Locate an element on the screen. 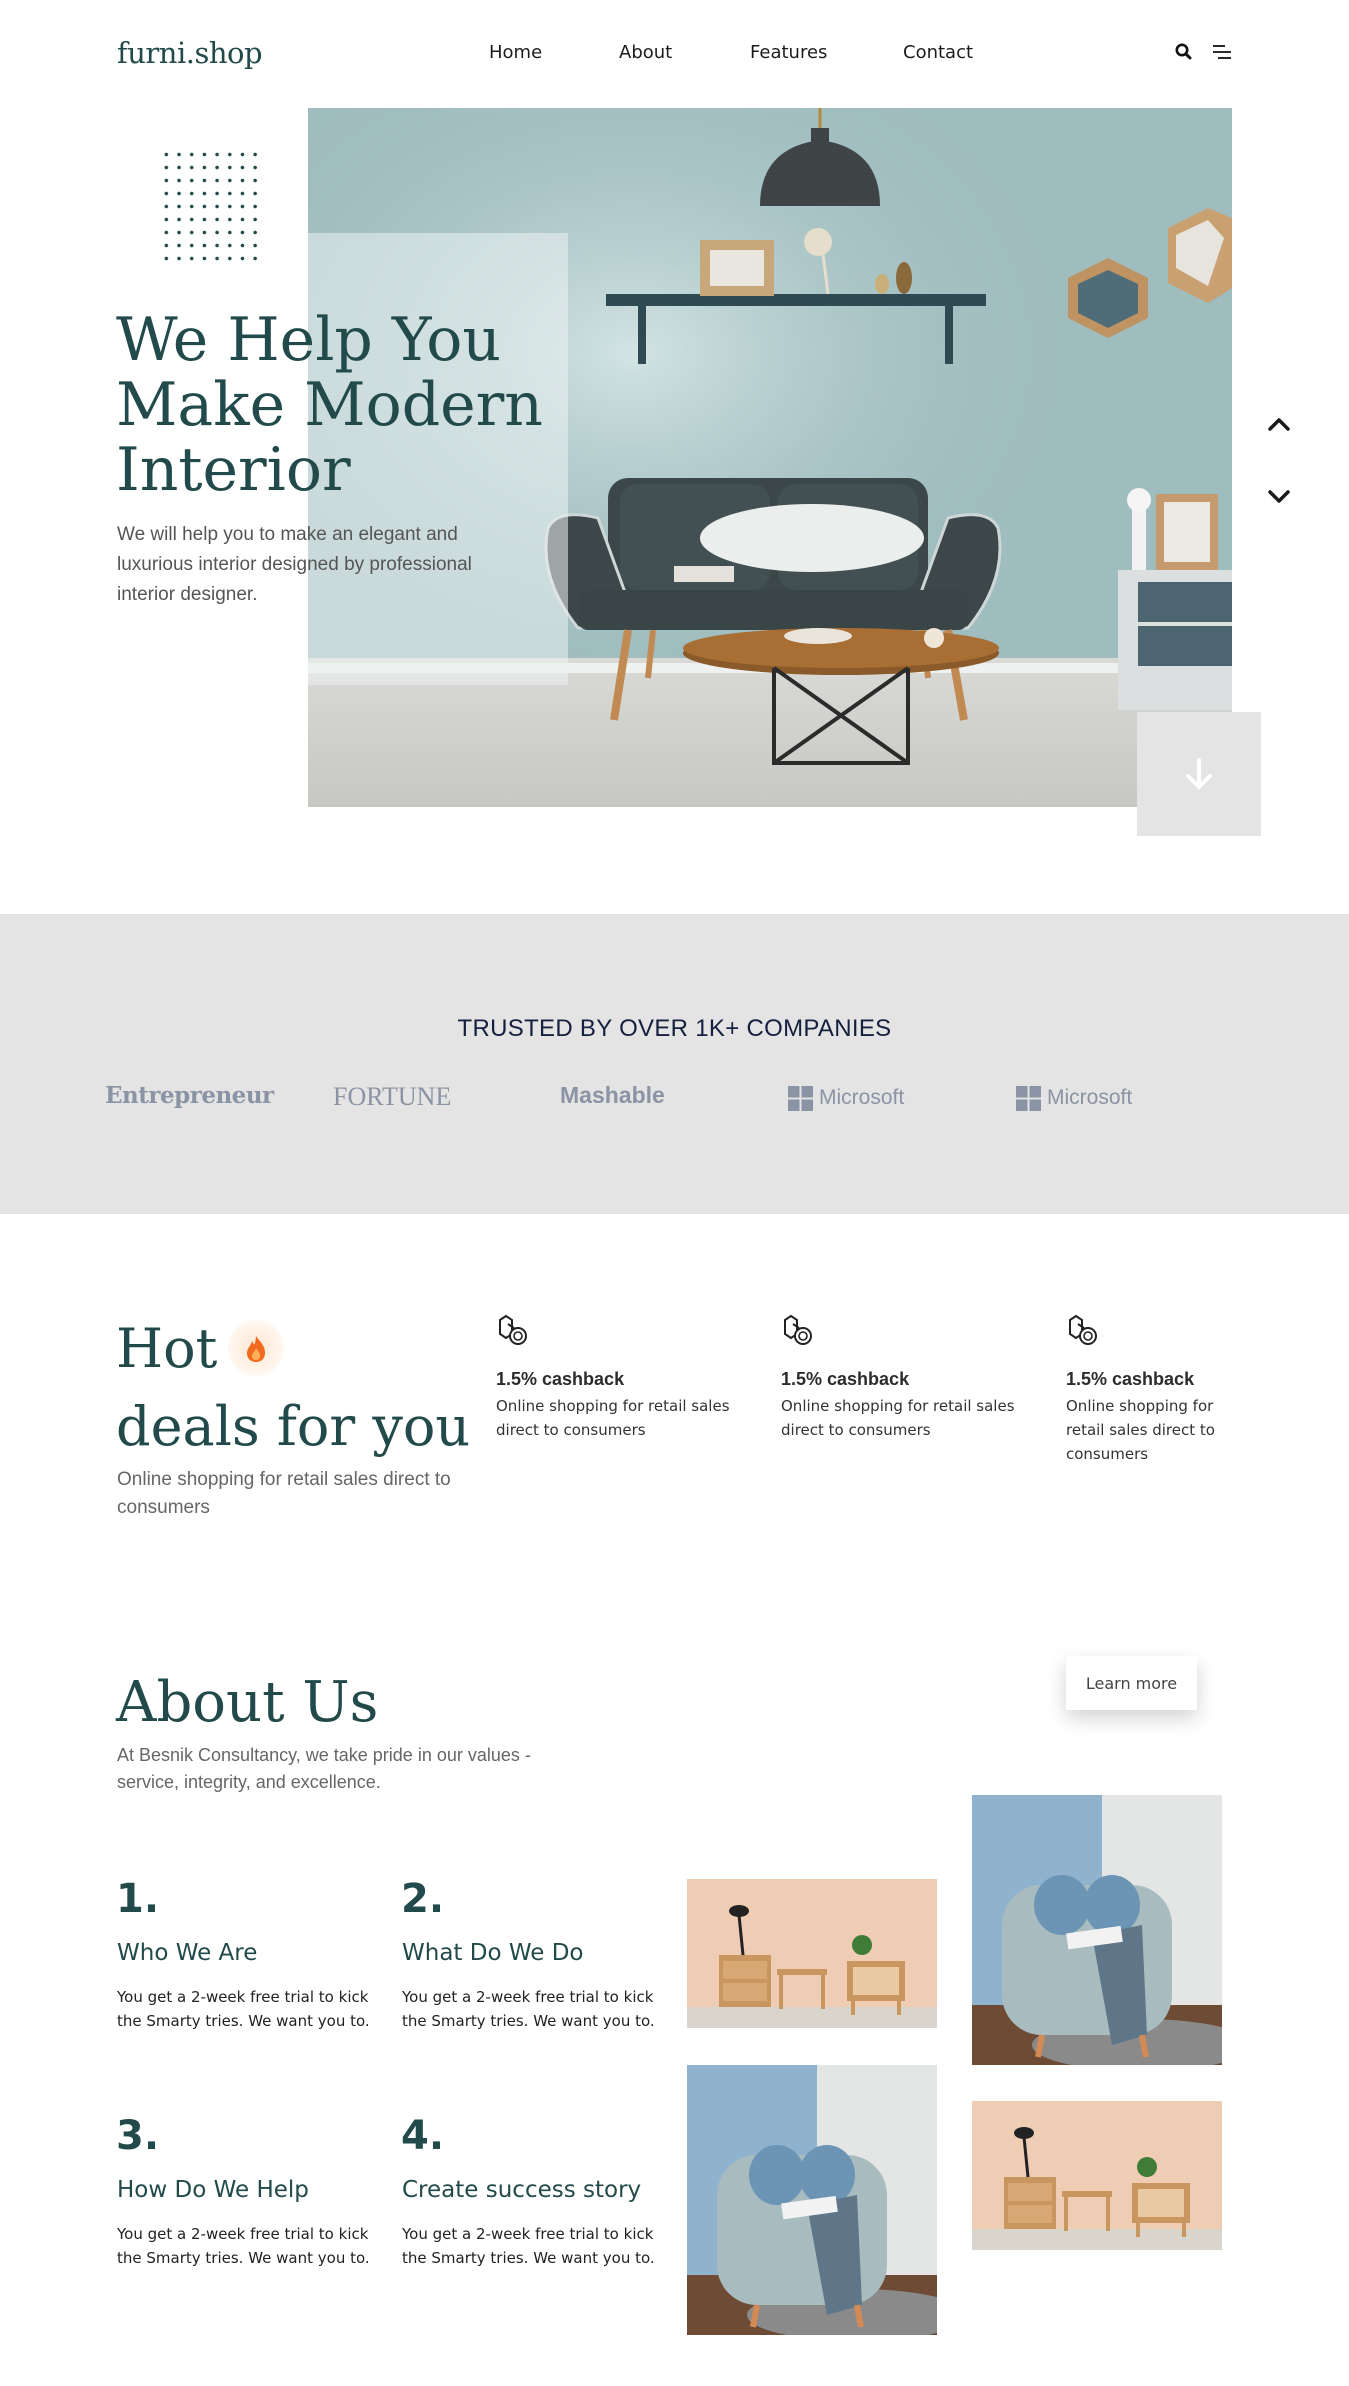 The image size is (1349, 2386). brand-logo-fortune: FORTUNE is located at coordinates (392, 1096).